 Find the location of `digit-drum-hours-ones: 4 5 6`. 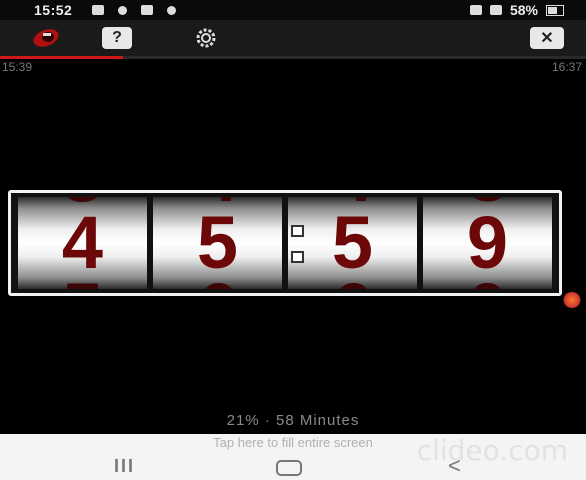

digit-drum-hours-ones: 4 5 6 is located at coordinates (217, 243).